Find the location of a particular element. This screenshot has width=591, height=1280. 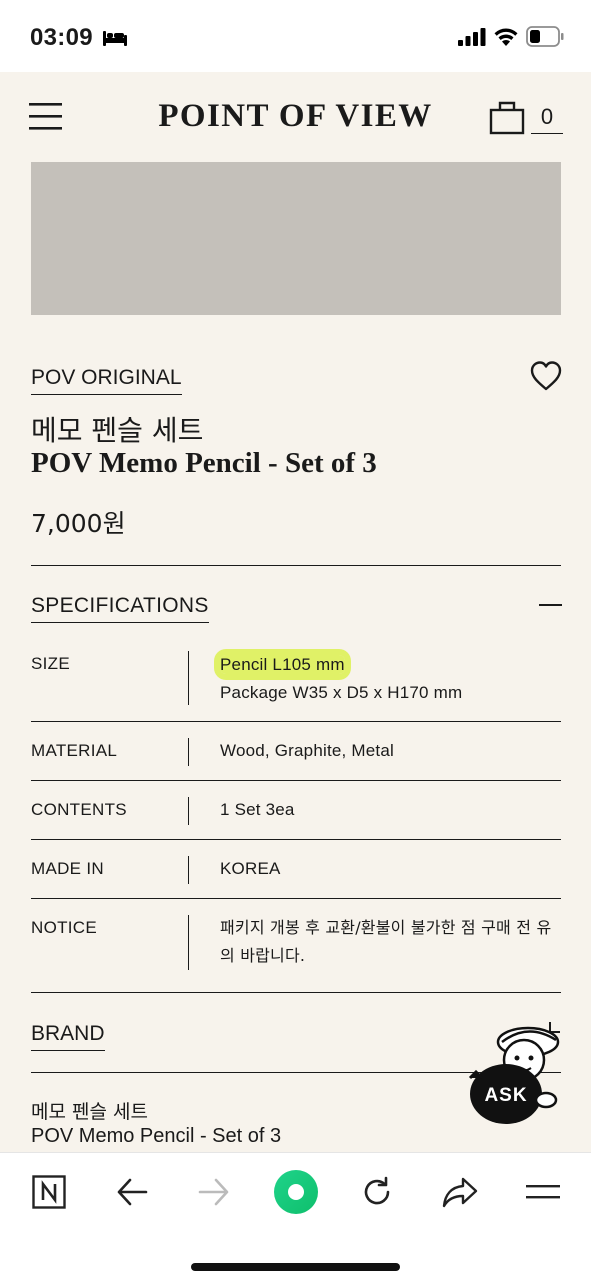

naver-n-icon is located at coordinates (49, 1192).